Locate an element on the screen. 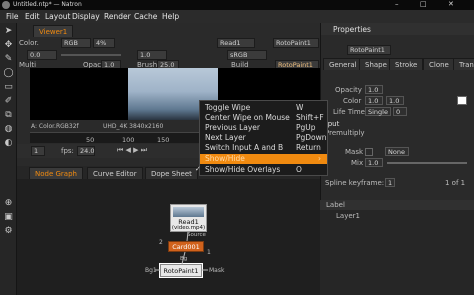 This screenshot has width=474, height=295. lifetime-select: Single is located at coordinates (378, 111).